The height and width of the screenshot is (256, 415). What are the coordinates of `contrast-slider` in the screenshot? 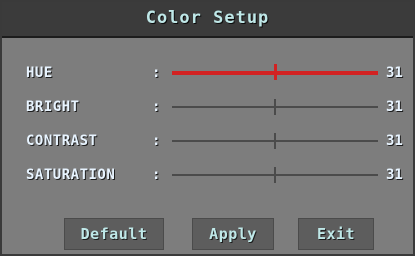 It's located at (275, 141).